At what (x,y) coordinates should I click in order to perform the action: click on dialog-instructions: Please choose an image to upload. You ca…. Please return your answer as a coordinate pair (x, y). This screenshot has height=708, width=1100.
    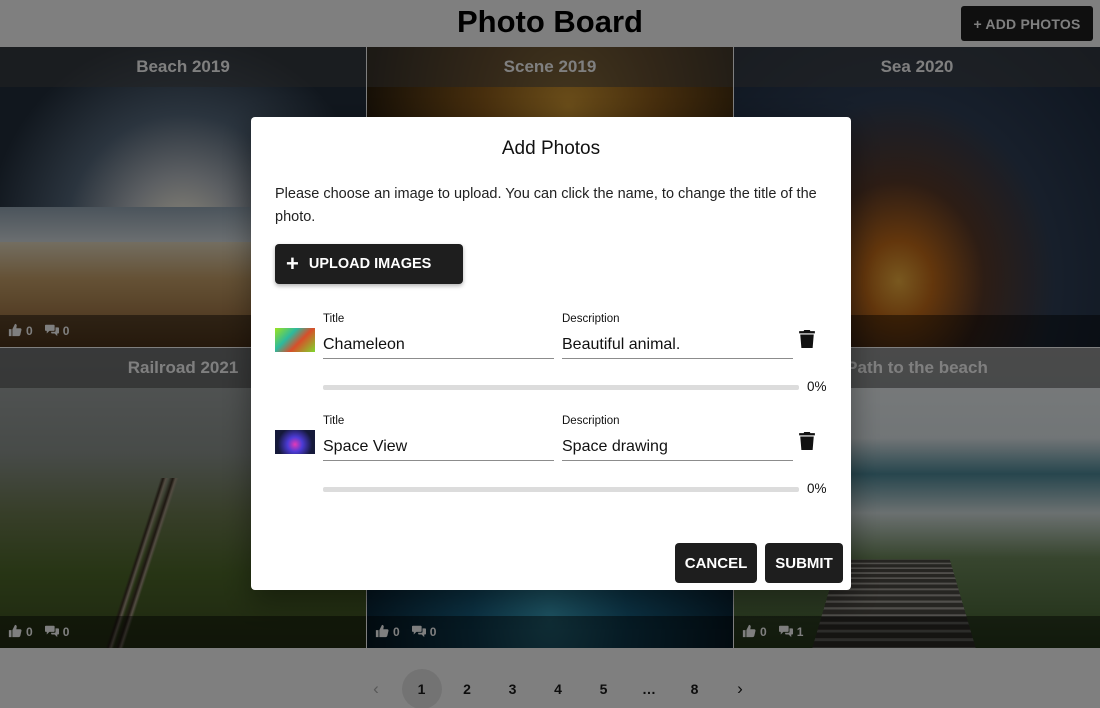
    Looking at the image, I should click on (546, 205).